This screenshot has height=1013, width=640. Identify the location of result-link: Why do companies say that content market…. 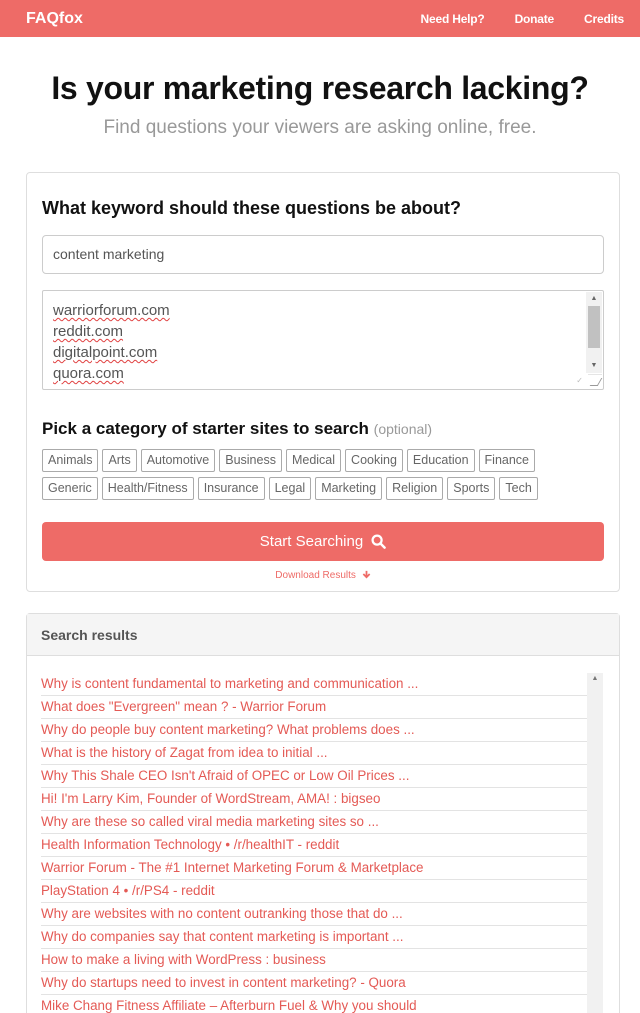
(321, 937).